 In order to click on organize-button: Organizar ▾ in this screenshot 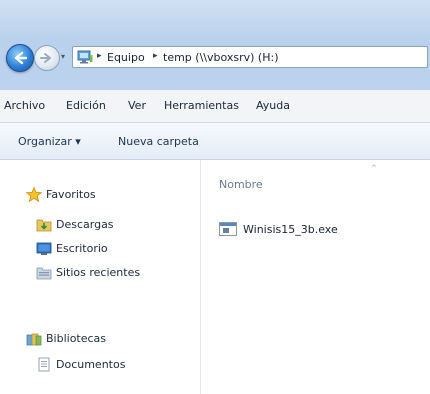, I will do `click(49, 141)`.